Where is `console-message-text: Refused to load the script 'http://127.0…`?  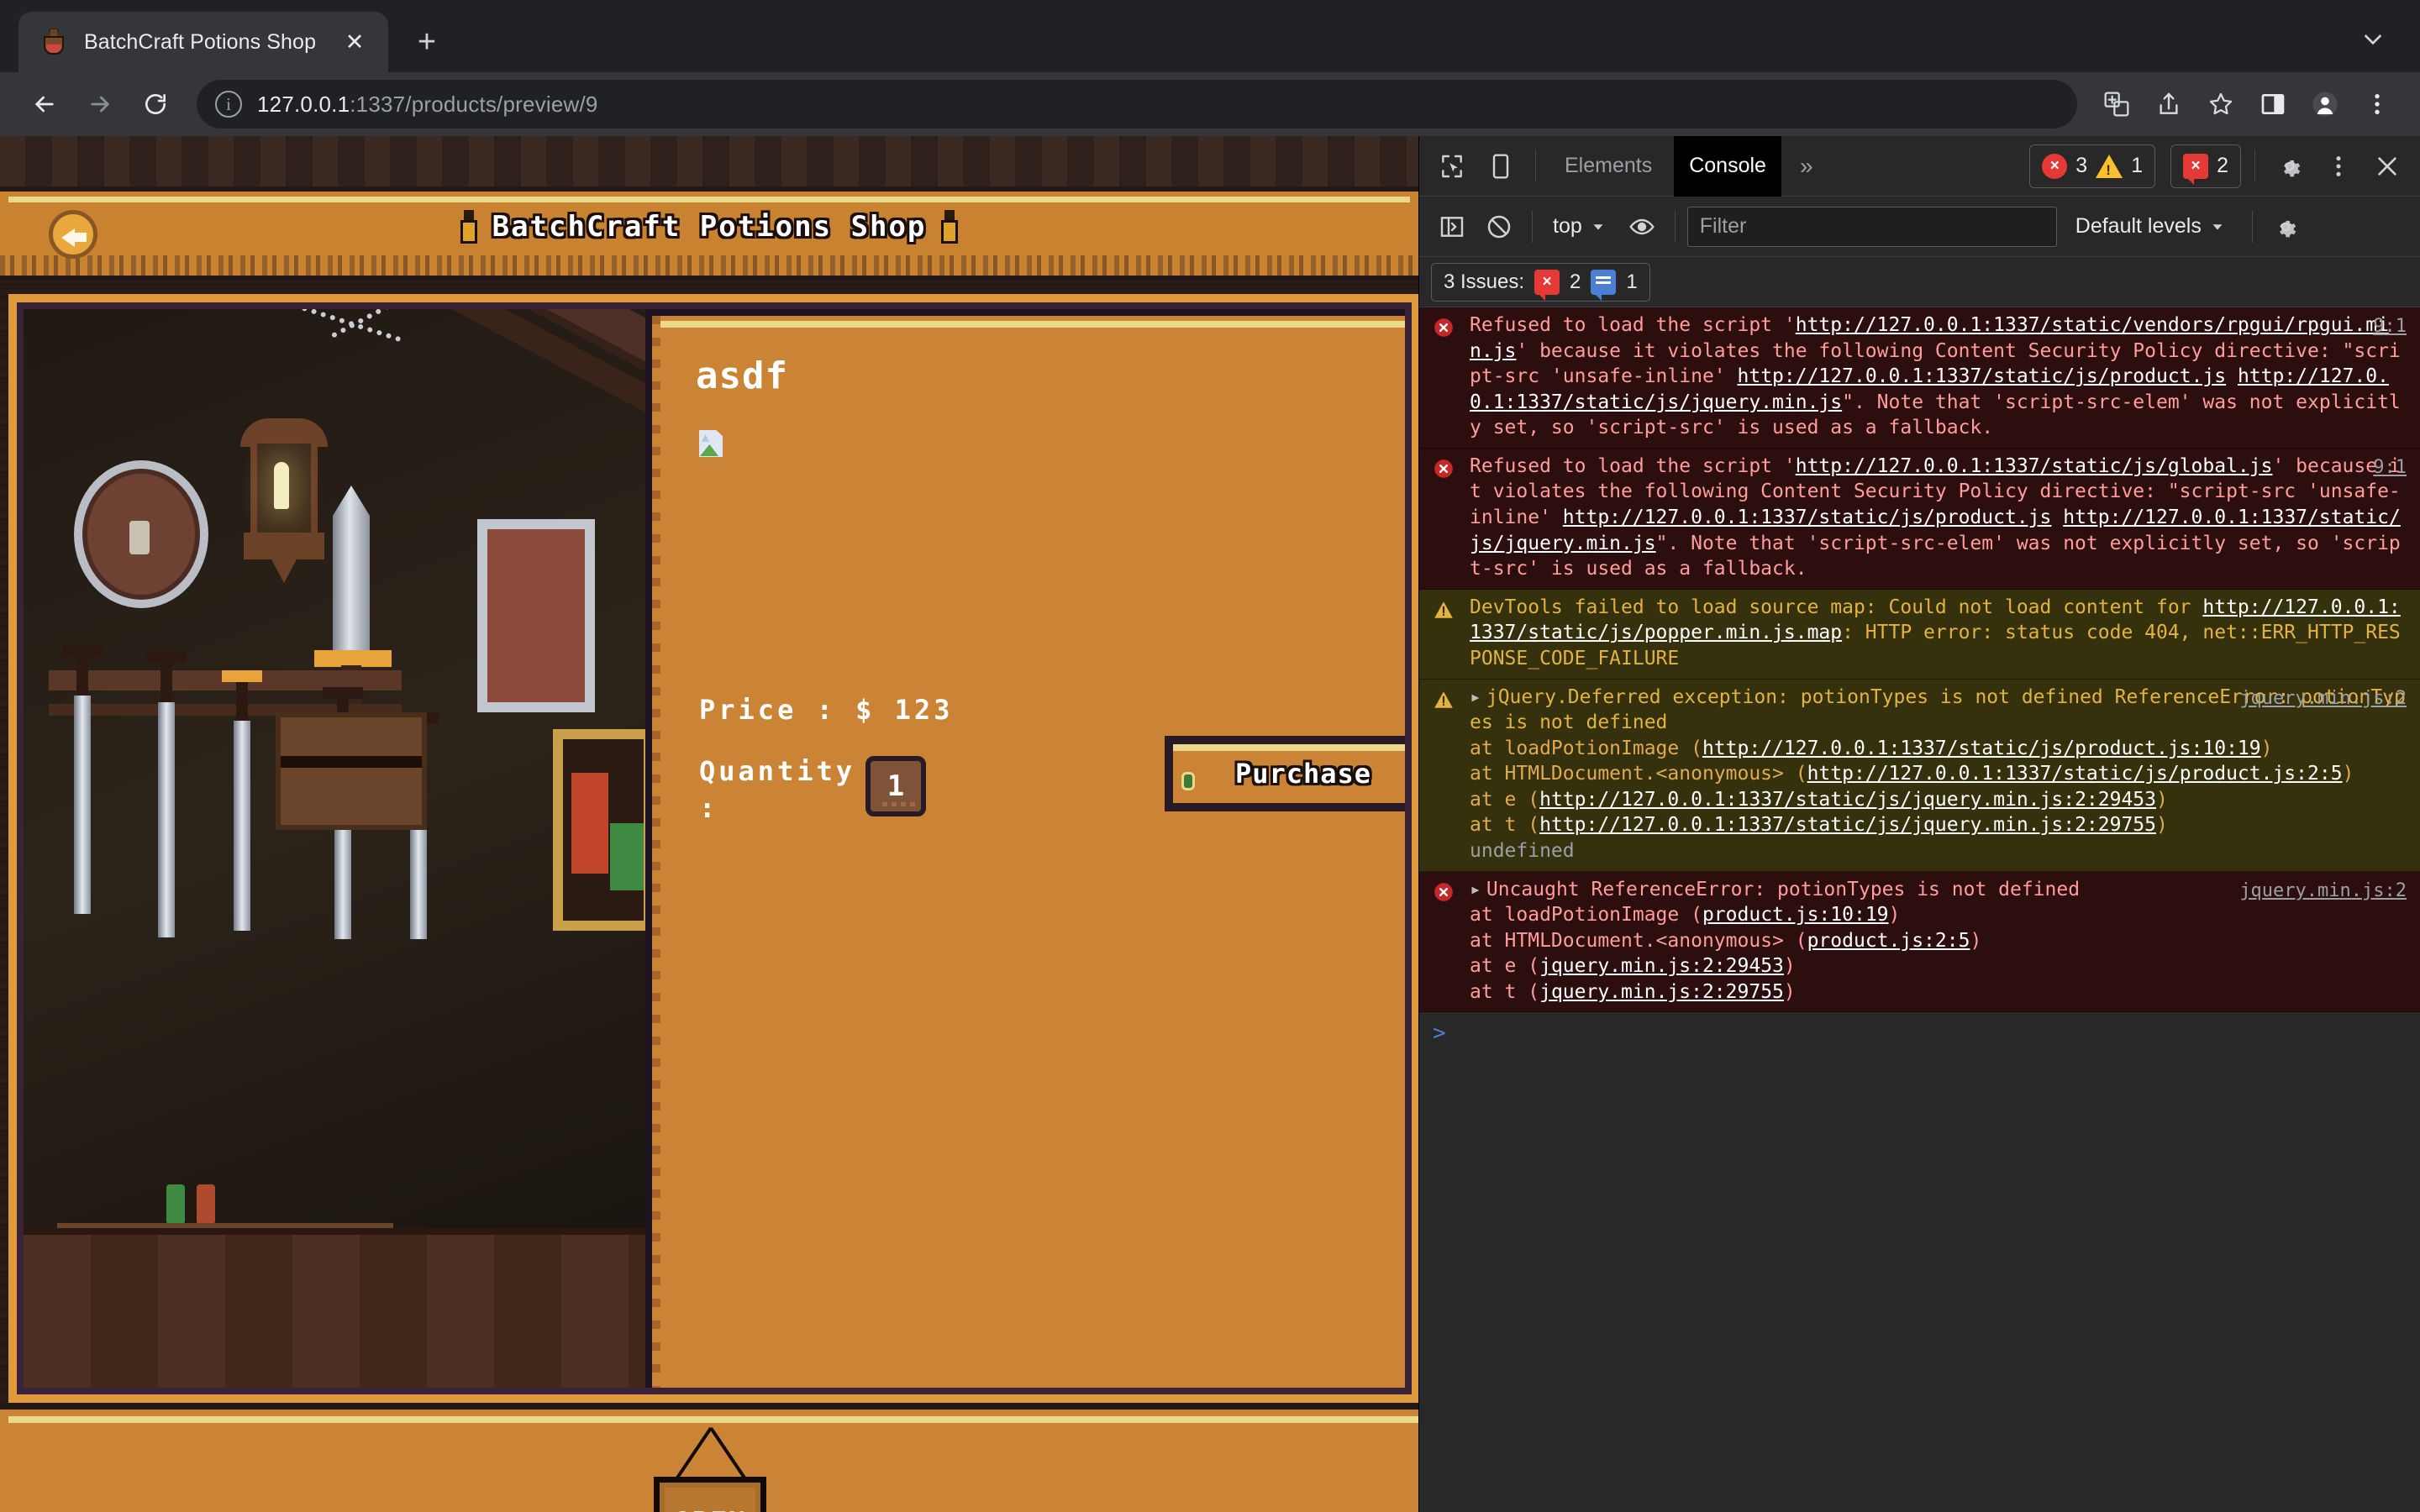 console-message-text: Refused to load the script 'http://127.0… is located at coordinates (1938, 518).